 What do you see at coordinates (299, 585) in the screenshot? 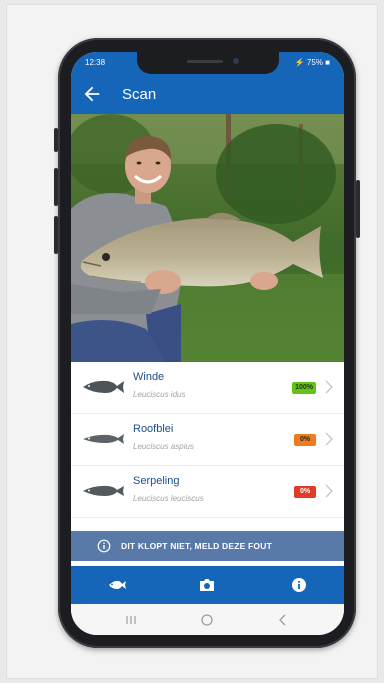
I see `info-icon` at bounding box center [299, 585].